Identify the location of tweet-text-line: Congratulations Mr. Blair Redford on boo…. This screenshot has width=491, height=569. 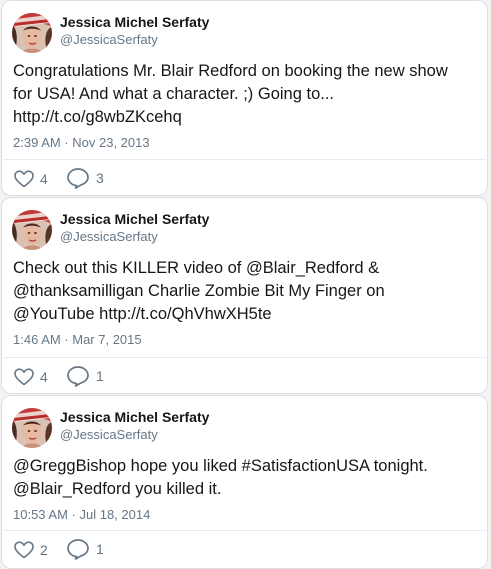
(230, 71).